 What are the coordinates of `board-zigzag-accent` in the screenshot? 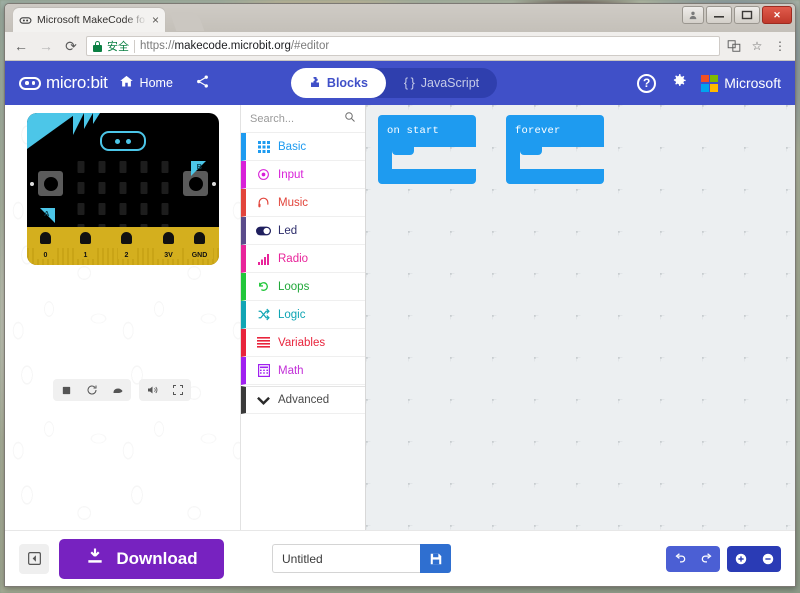 It's located at (86, 124).